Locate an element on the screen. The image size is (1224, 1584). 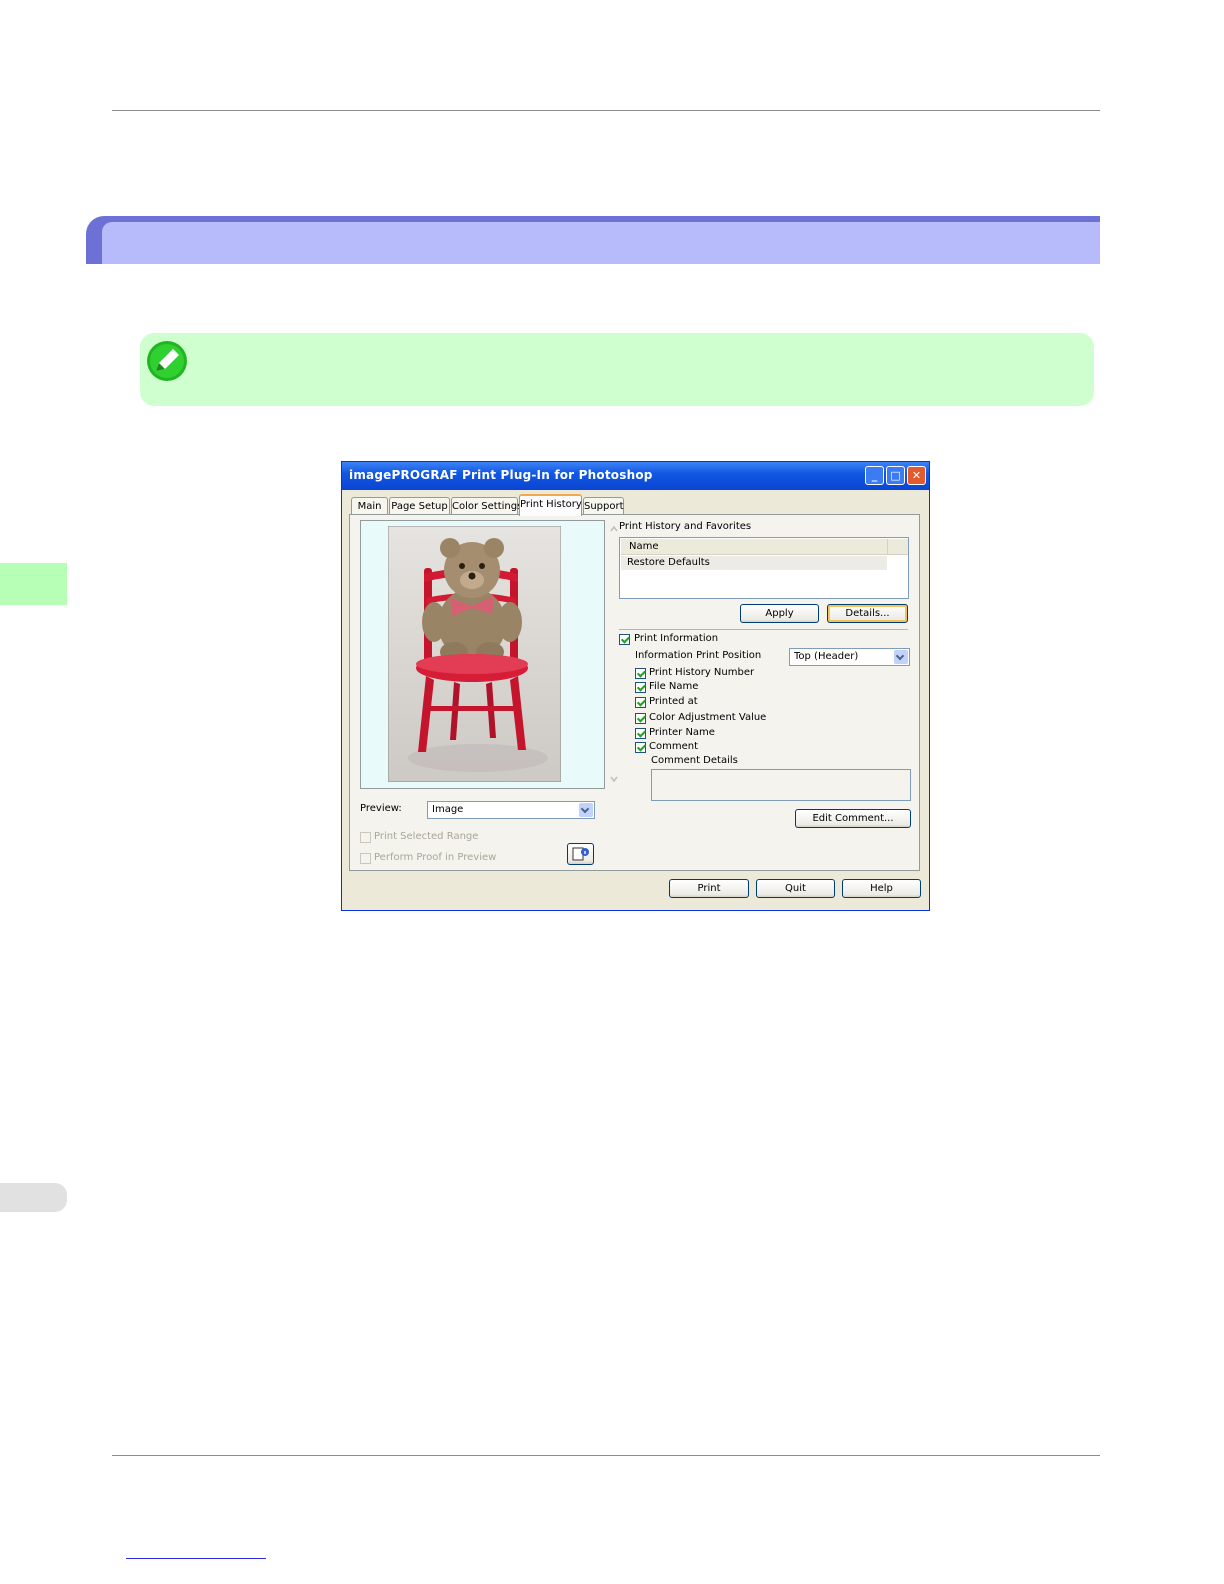
perform-proof-checkbox is located at coordinates (365, 858).